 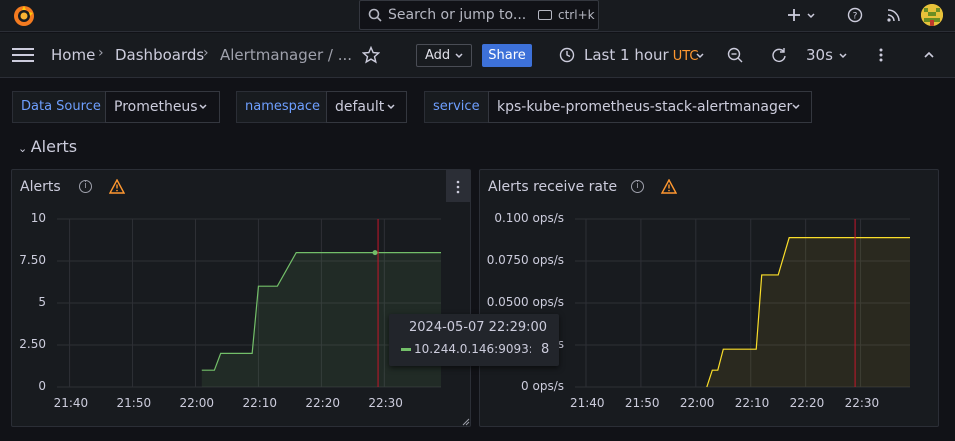 What do you see at coordinates (545, 349) in the screenshot?
I see `tooltip-series-value: 8` at bounding box center [545, 349].